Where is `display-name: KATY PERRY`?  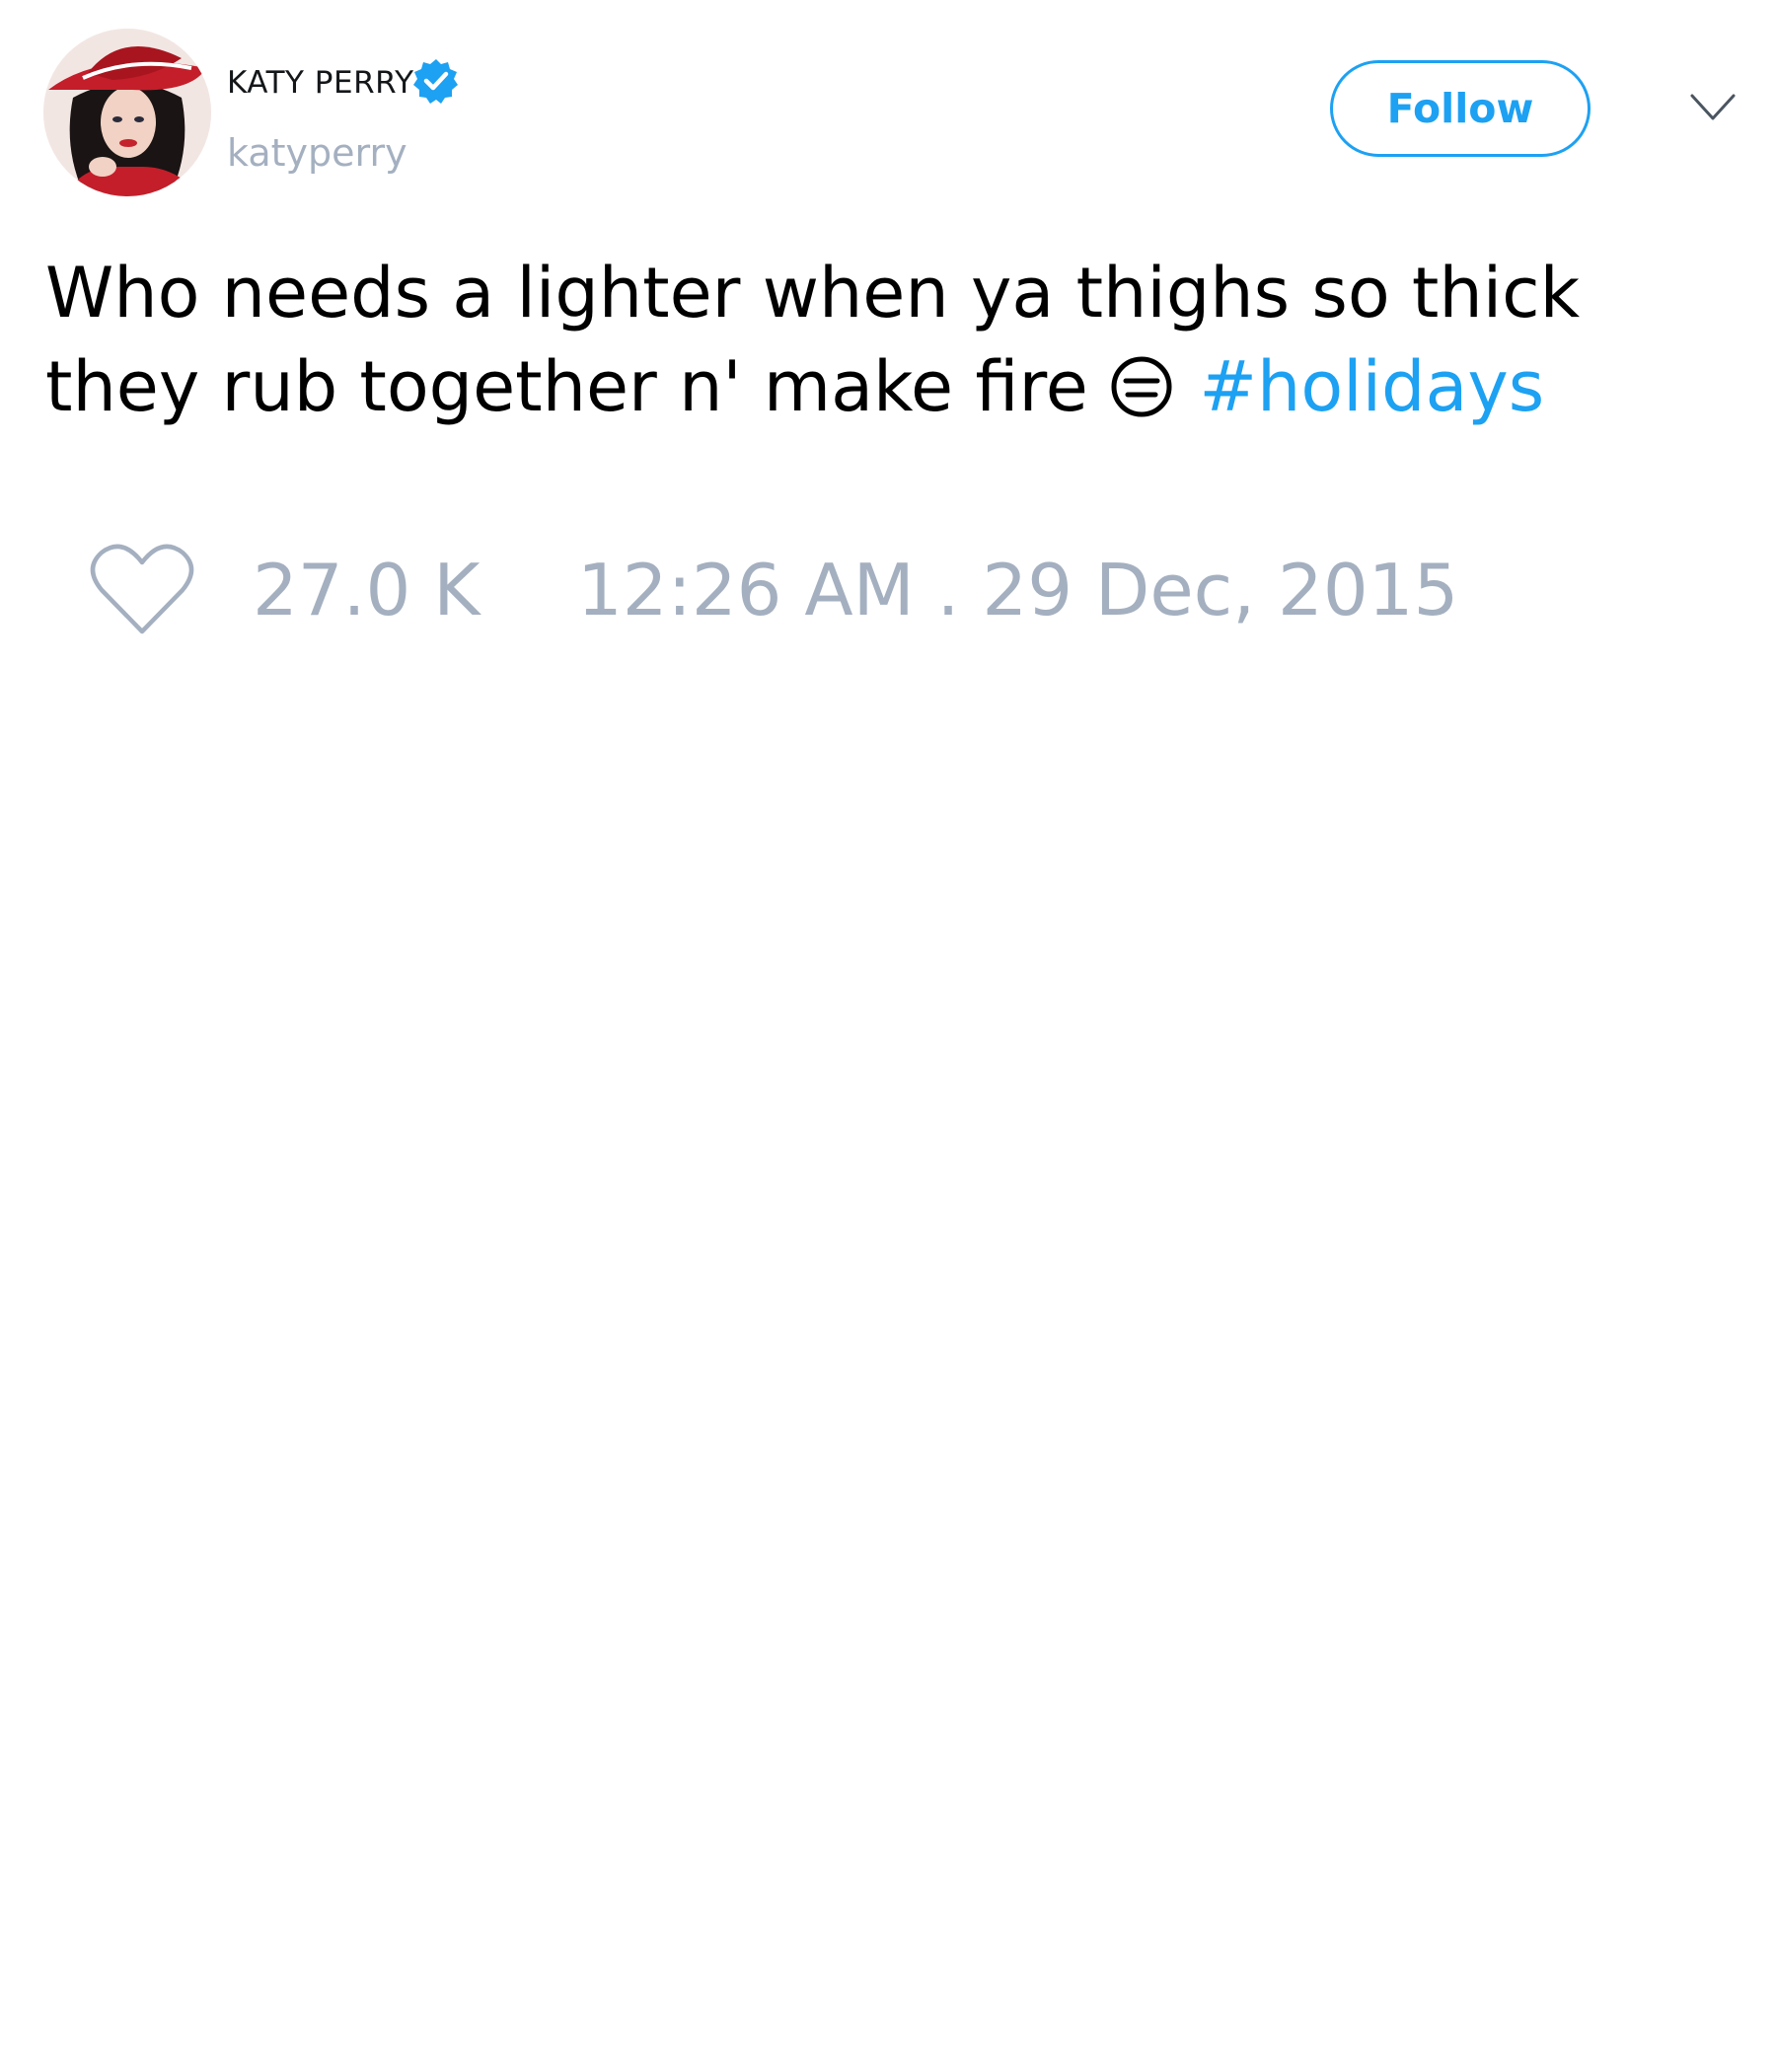 display-name: KATY PERRY is located at coordinates (320, 83).